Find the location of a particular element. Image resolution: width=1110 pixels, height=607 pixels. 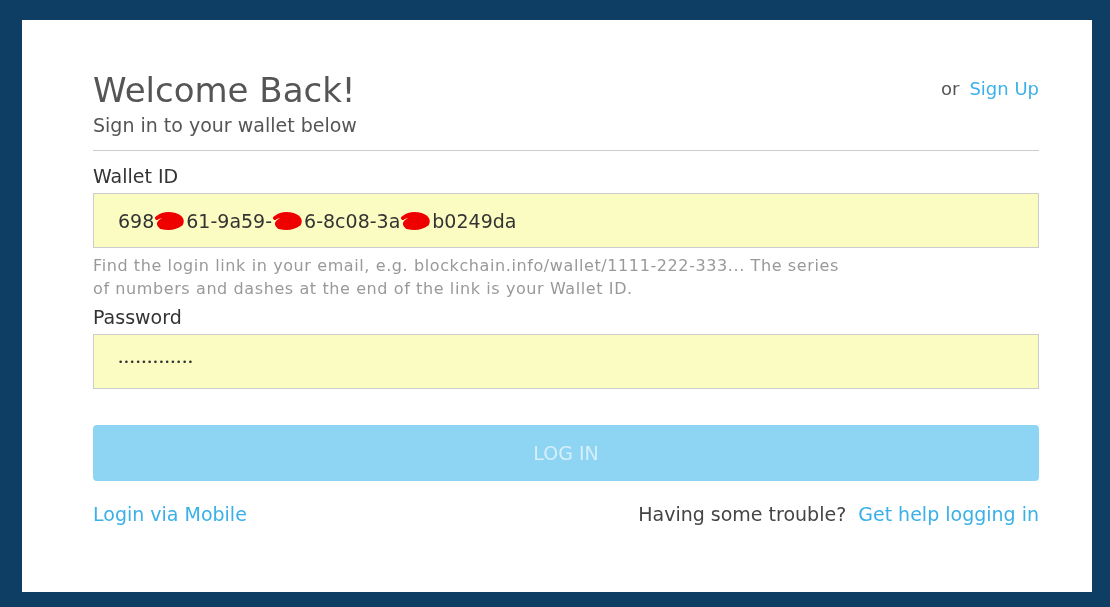

get-help-link: Get help logging in is located at coordinates (948, 514).